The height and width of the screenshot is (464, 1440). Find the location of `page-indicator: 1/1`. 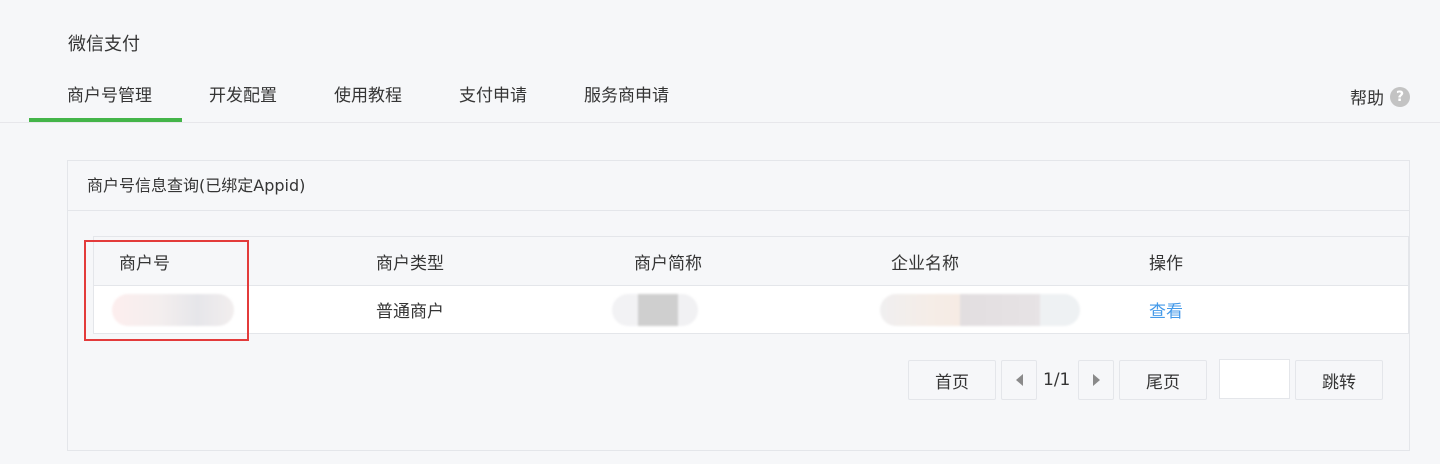

page-indicator: 1/1 is located at coordinates (1057, 380).